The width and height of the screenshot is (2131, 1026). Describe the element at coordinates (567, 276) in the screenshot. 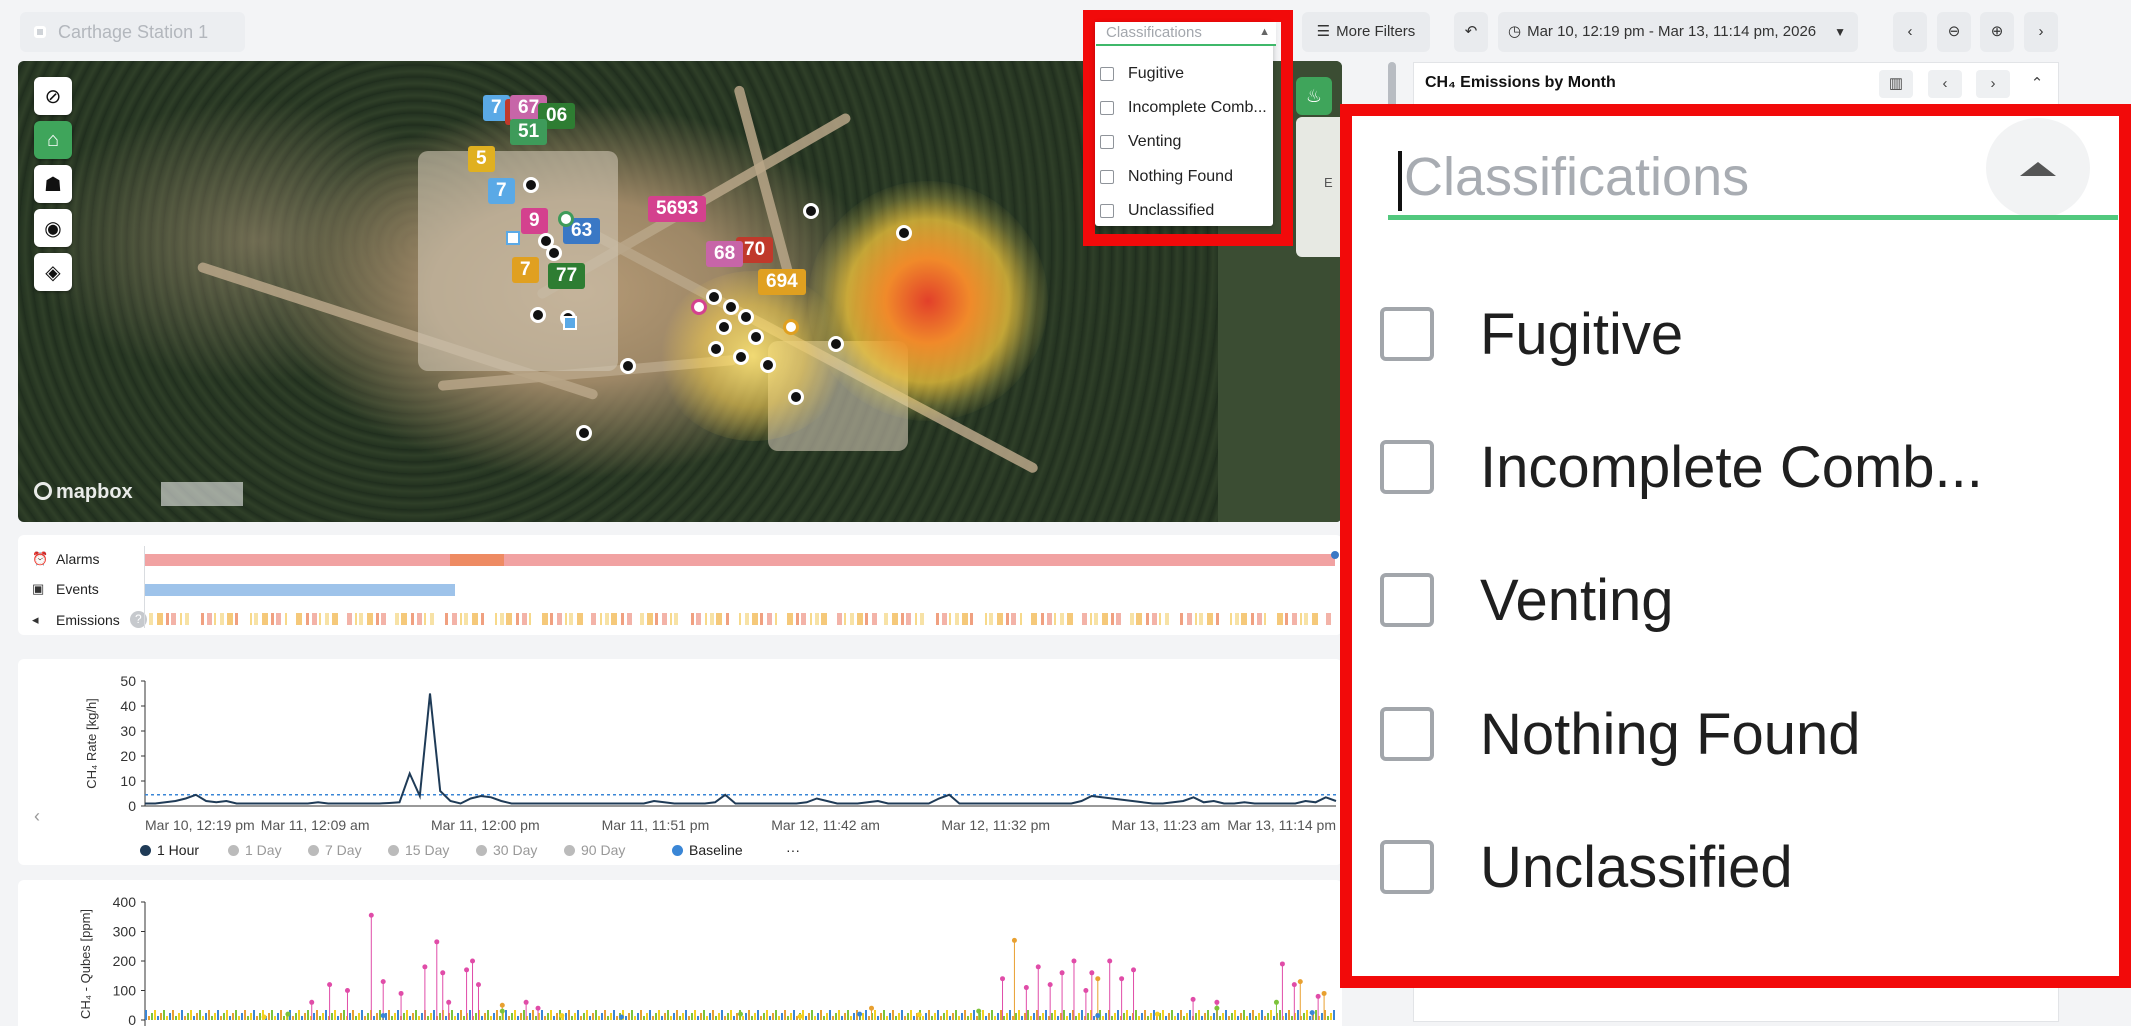

I see `map-tag: 77` at that location.